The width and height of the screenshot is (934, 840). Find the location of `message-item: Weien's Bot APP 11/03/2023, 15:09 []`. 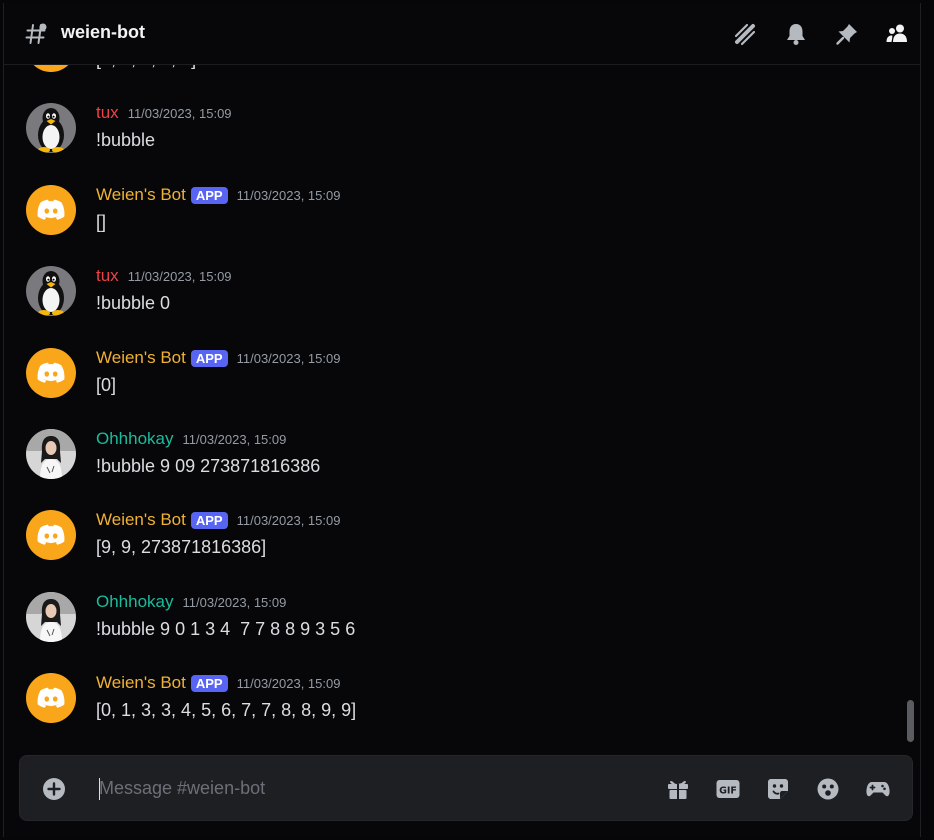

message-item: Weien's Bot APP 11/03/2023, 15:09 [] is located at coordinates (449, 220).